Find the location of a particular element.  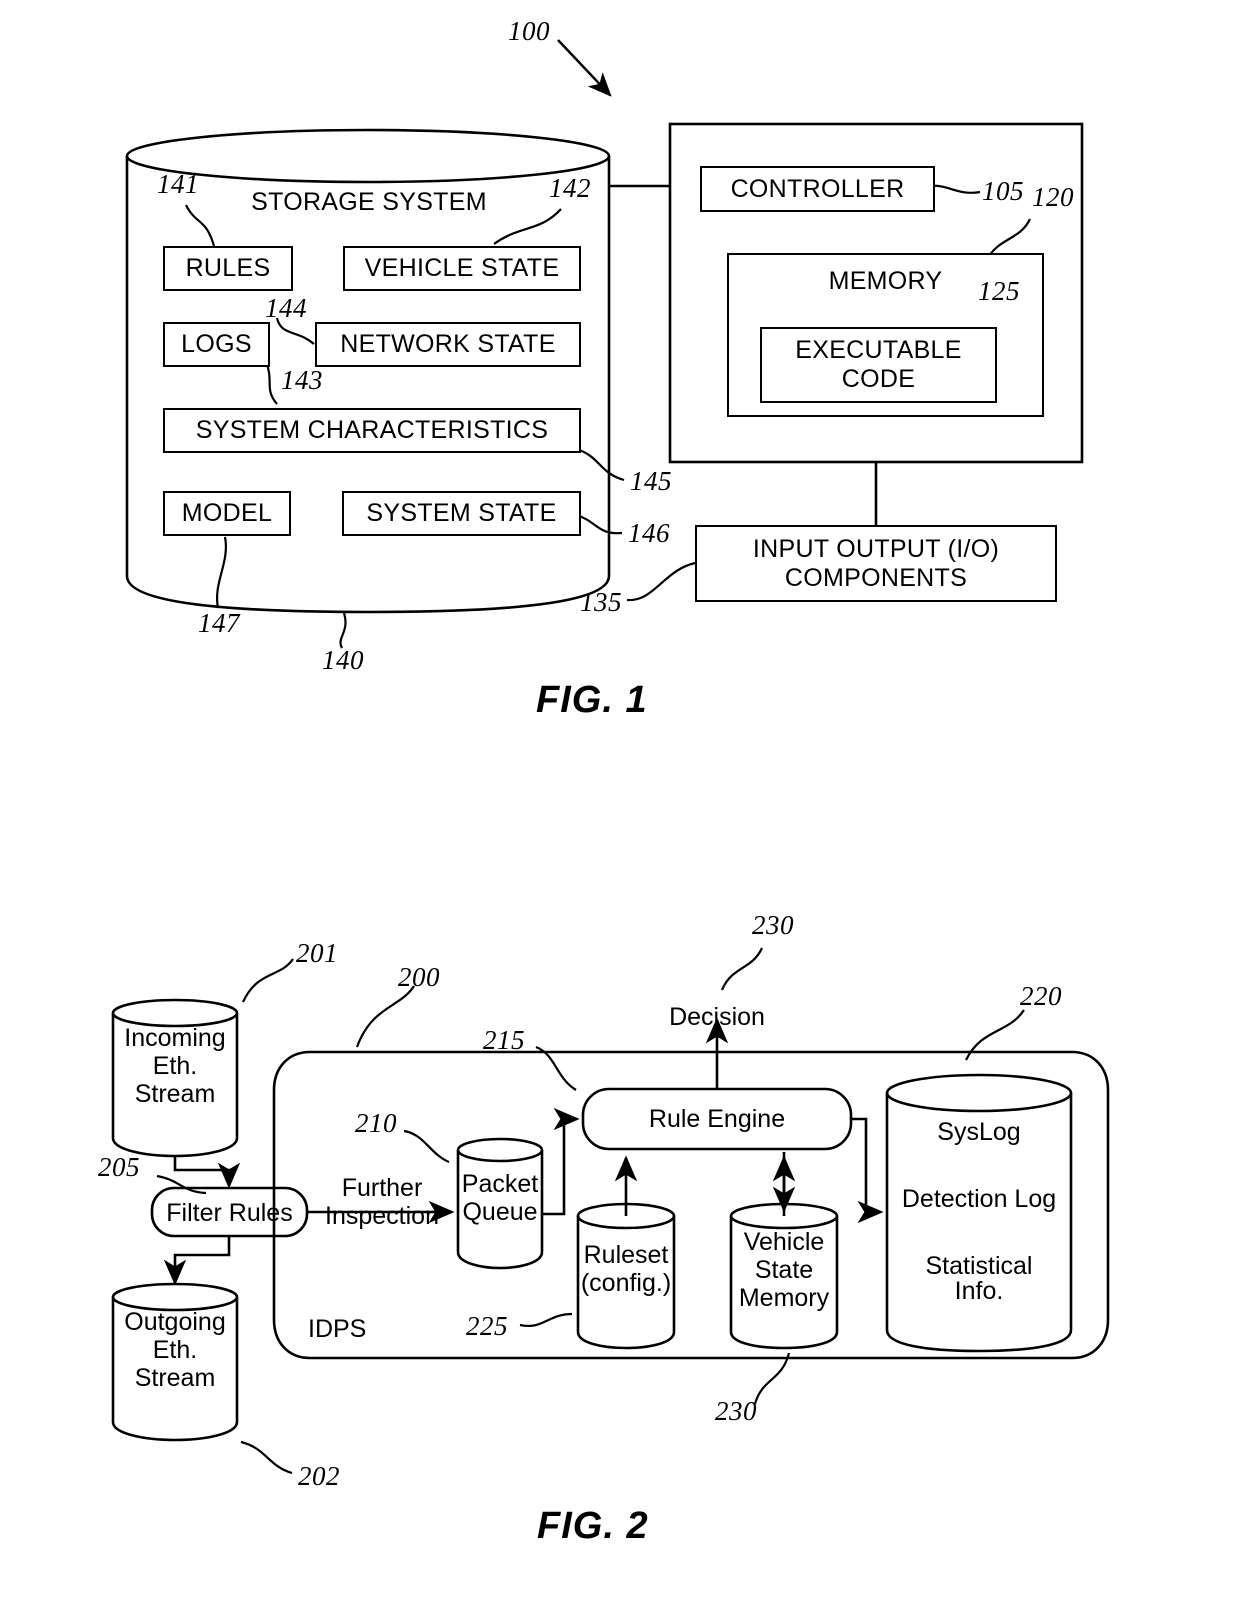

ruleset-line1: Ruleset is located at coordinates (626, 1255).